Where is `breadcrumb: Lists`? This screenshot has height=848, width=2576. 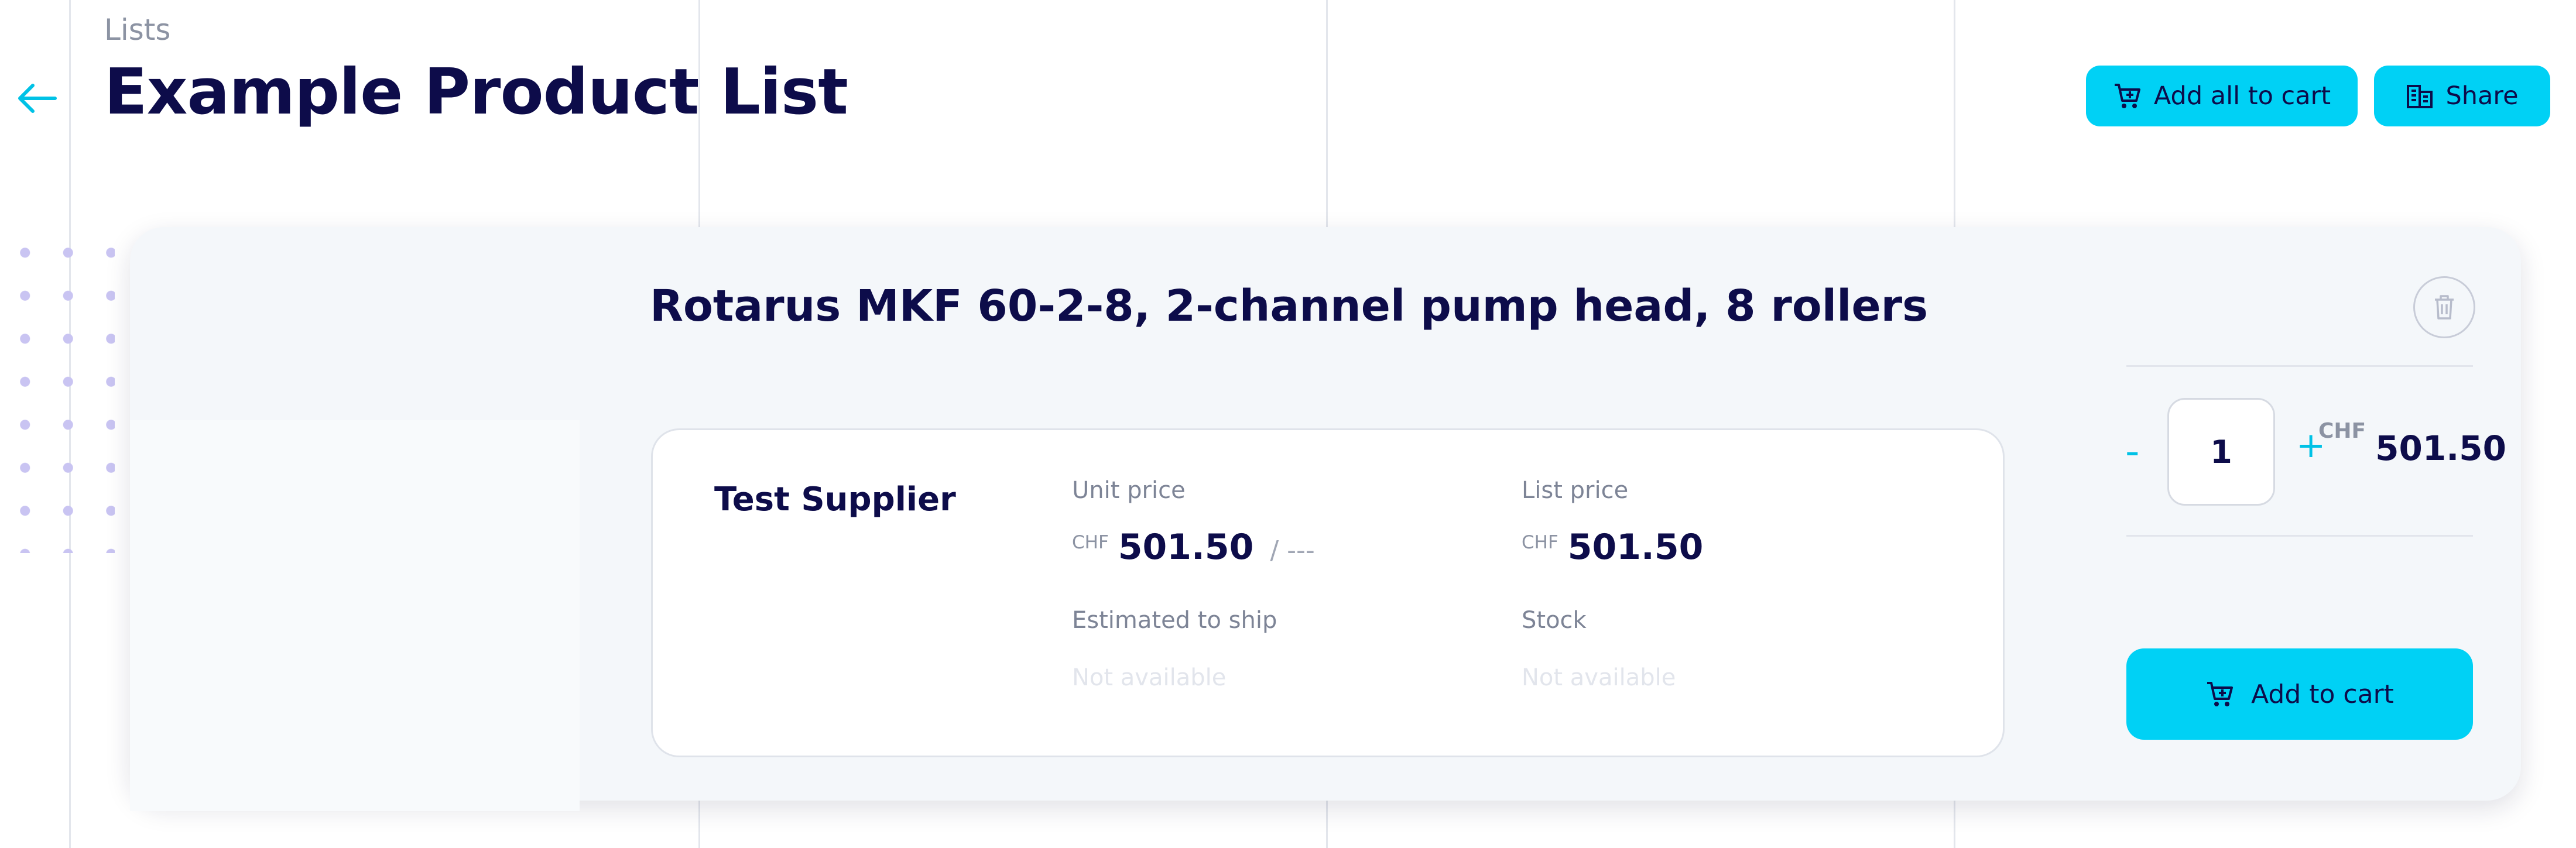 breadcrumb: Lists is located at coordinates (137, 30).